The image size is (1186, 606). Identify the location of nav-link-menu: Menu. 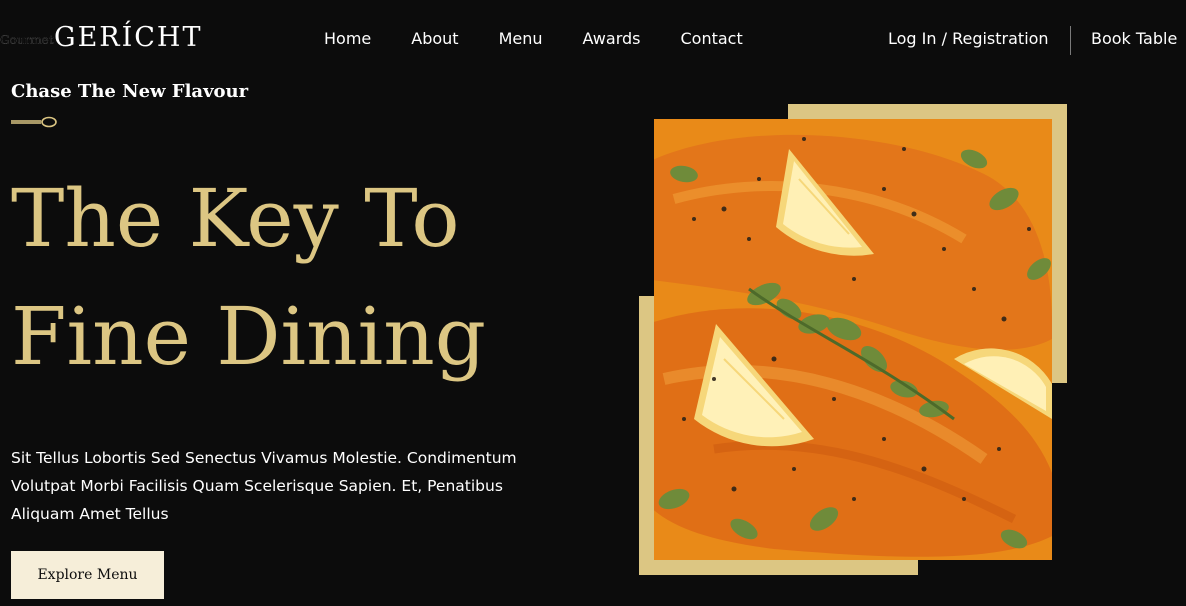
(521, 38).